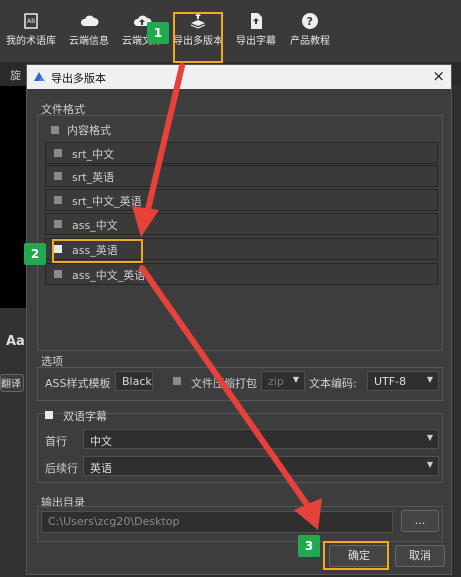 The height and width of the screenshot is (577, 461). I want to click on step-badge-3: 3, so click(309, 546).